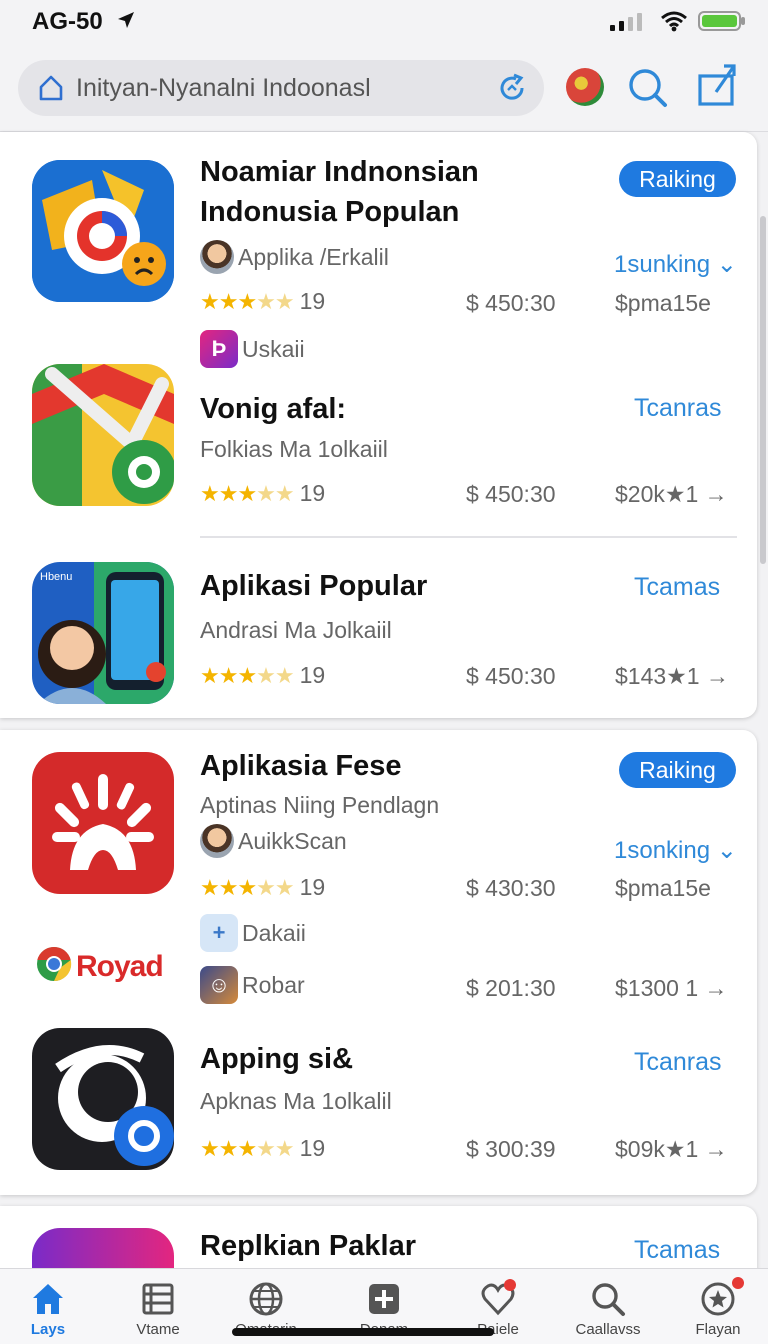 The image size is (768, 1344). Describe the element at coordinates (511, 888) in the screenshot. I see `price: $ 430:30` at that location.